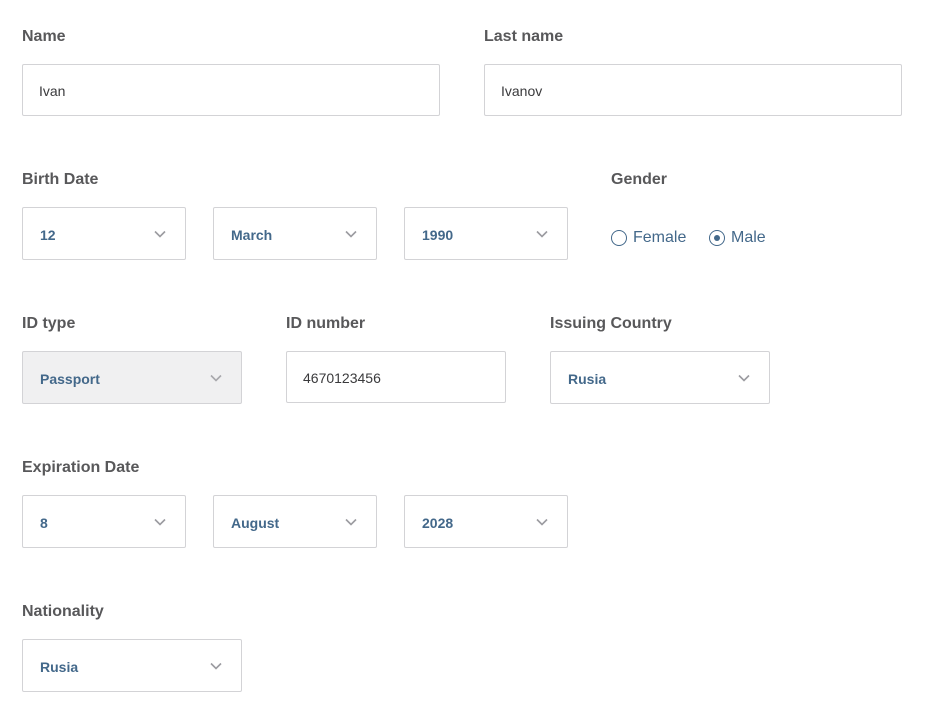 The image size is (925, 715). I want to click on expiration-date-label: Expiration Date, so click(81, 467).